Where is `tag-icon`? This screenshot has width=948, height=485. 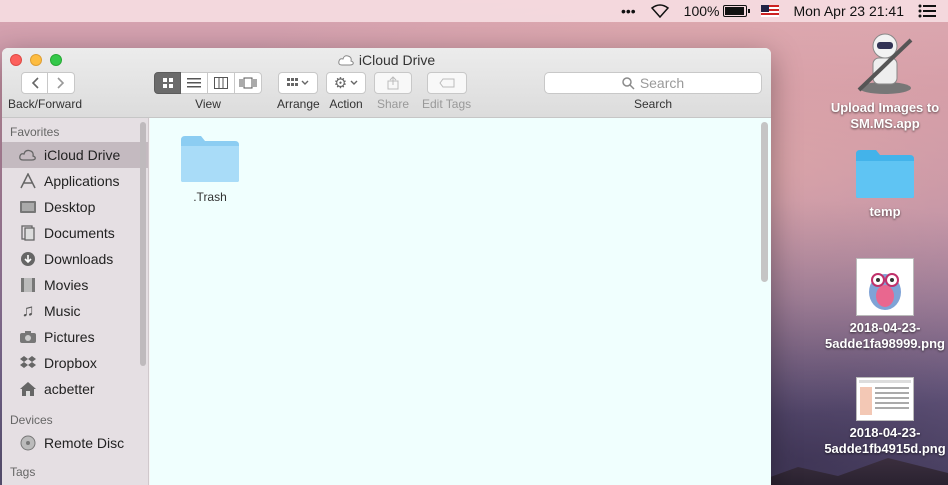 tag-icon is located at coordinates (446, 83).